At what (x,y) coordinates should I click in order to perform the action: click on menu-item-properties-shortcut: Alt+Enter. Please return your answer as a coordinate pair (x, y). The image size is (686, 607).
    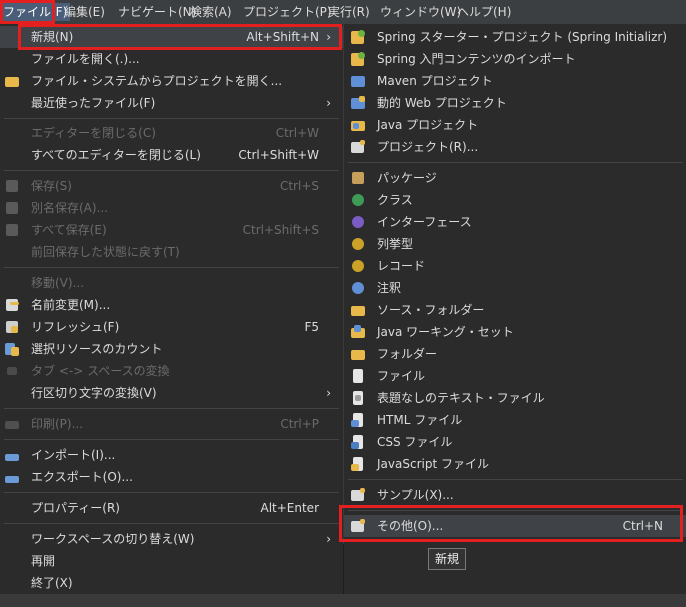
    Looking at the image, I should click on (289, 508).